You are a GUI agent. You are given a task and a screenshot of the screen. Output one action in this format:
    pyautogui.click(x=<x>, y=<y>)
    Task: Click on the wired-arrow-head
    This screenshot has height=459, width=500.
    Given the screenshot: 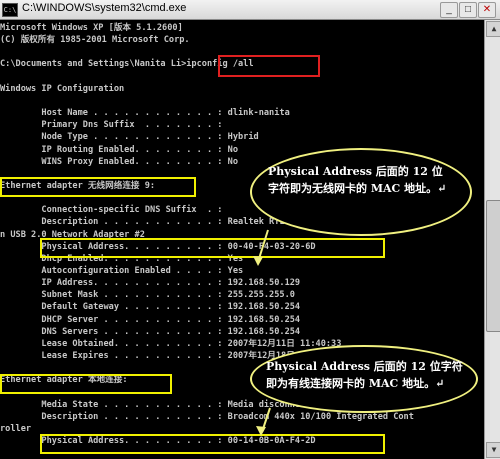 What is the action you would take?
    pyautogui.click(x=261, y=431)
    